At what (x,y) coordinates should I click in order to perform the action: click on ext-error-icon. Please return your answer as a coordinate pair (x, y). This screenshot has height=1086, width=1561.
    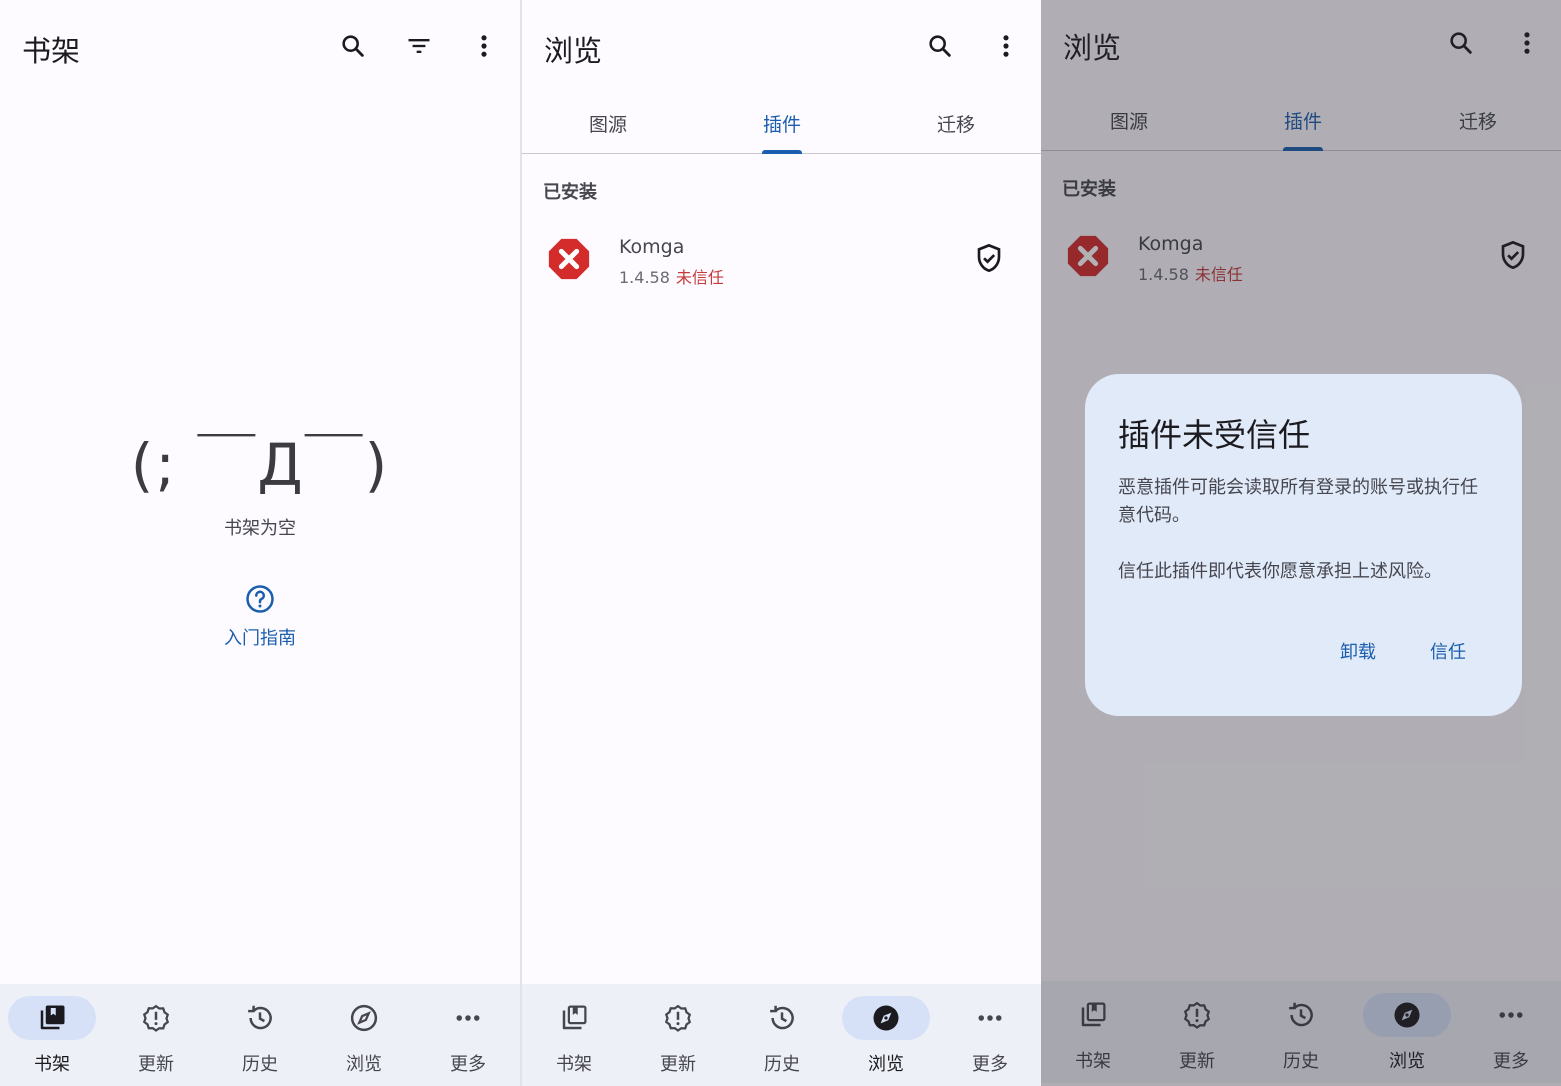
    Looking at the image, I should click on (569, 259).